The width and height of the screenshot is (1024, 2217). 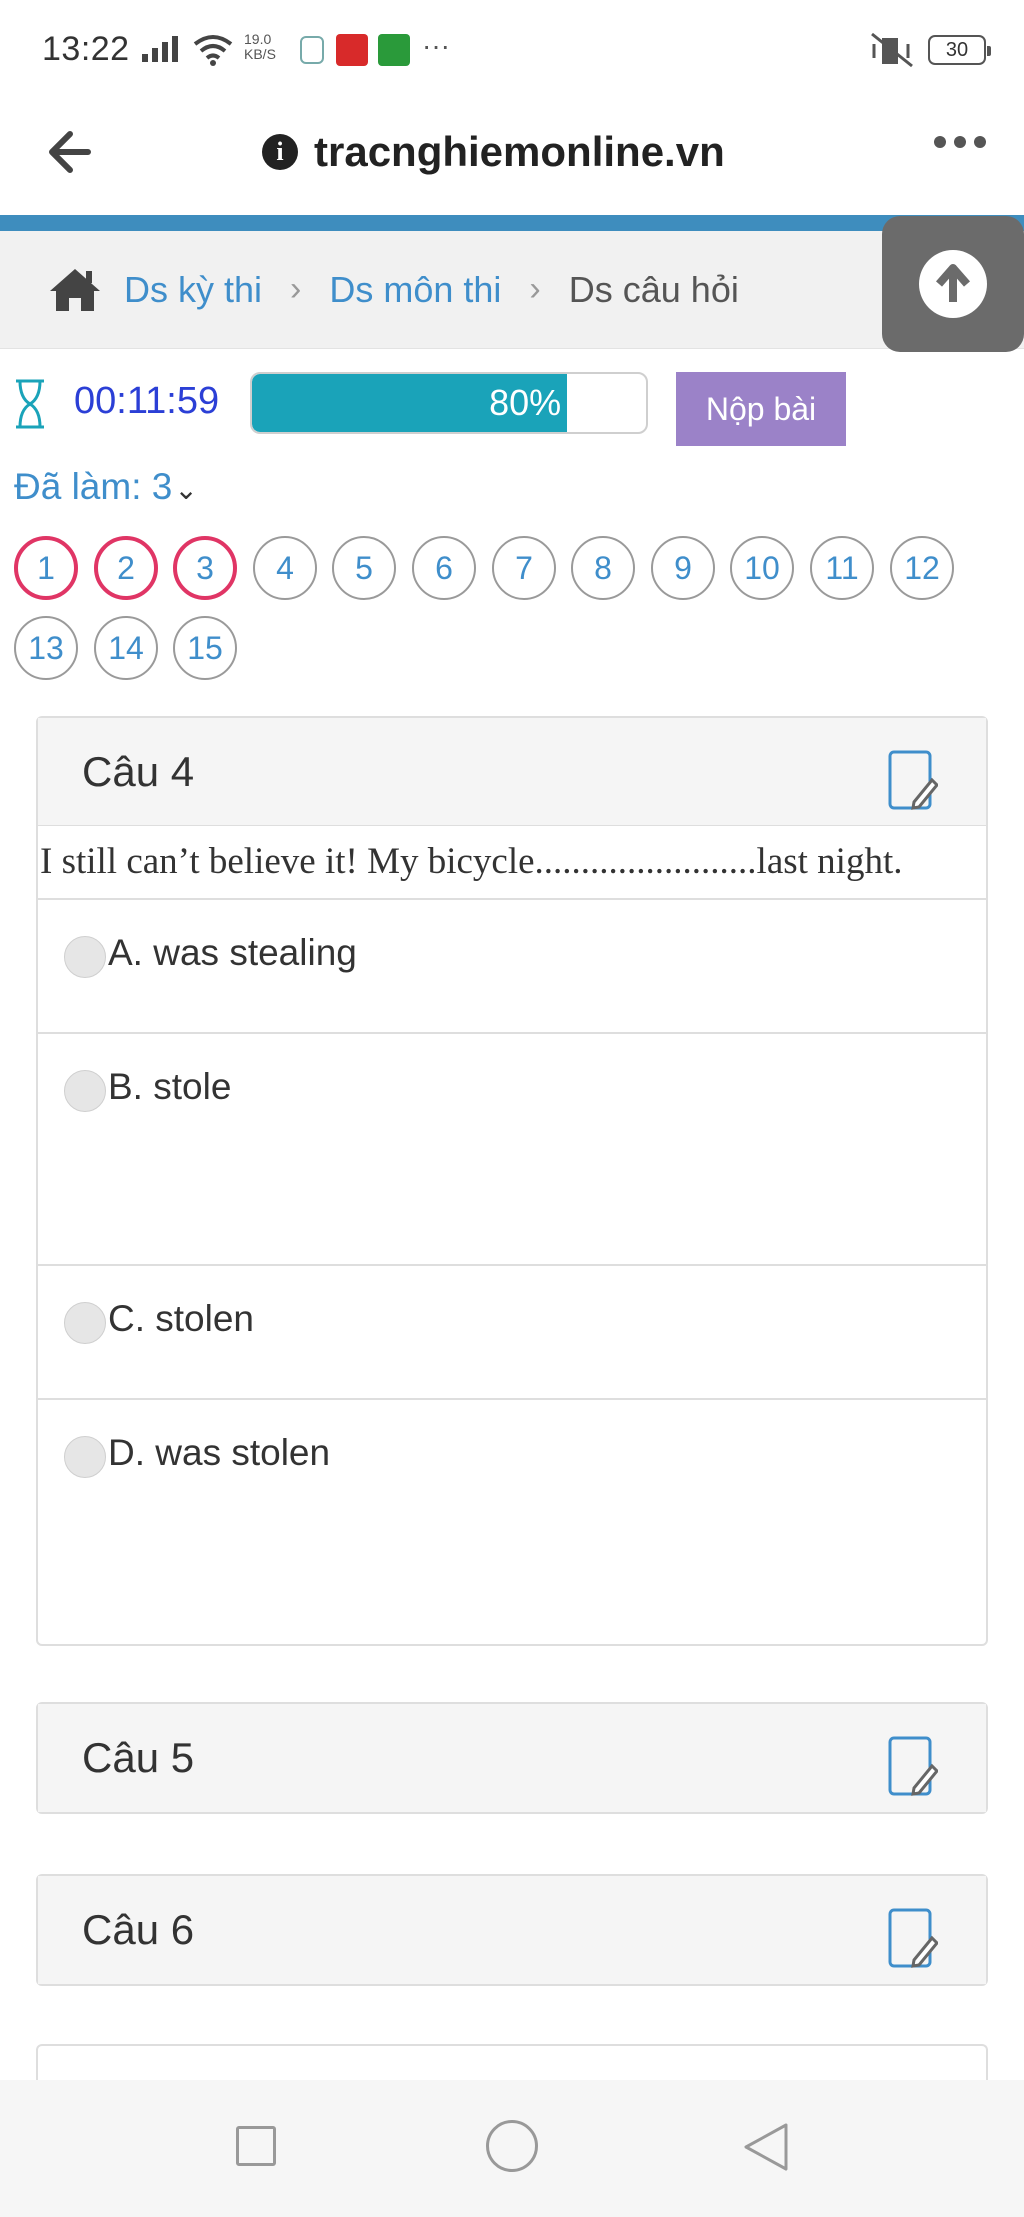 What do you see at coordinates (766, 2147) in the screenshot?
I see `back-triangle-icon` at bounding box center [766, 2147].